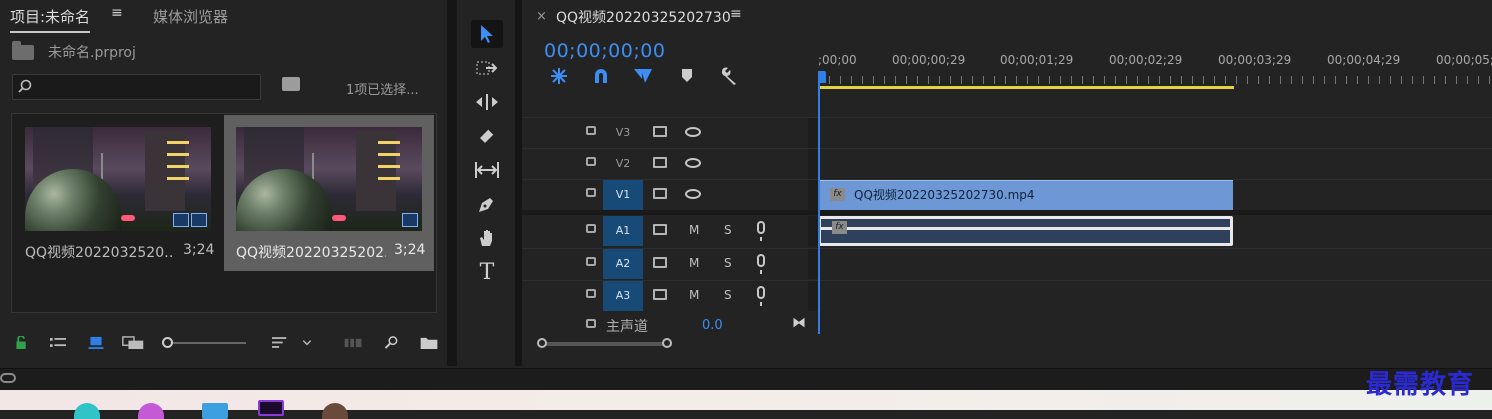  What do you see at coordinates (487, 68) in the screenshot?
I see `track-select-forward-icon` at bounding box center [487, 68].